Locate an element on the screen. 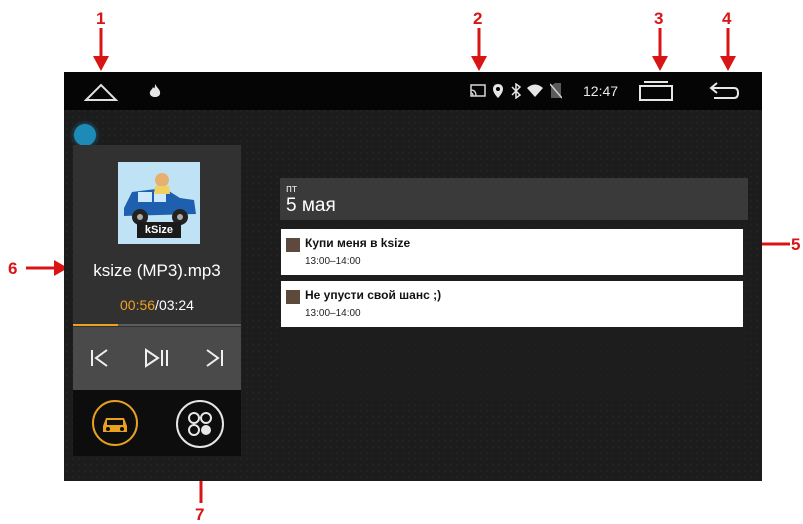 This screenshot has height=524, width=803. apps-grid-icon is located at coordinates (200, 424).